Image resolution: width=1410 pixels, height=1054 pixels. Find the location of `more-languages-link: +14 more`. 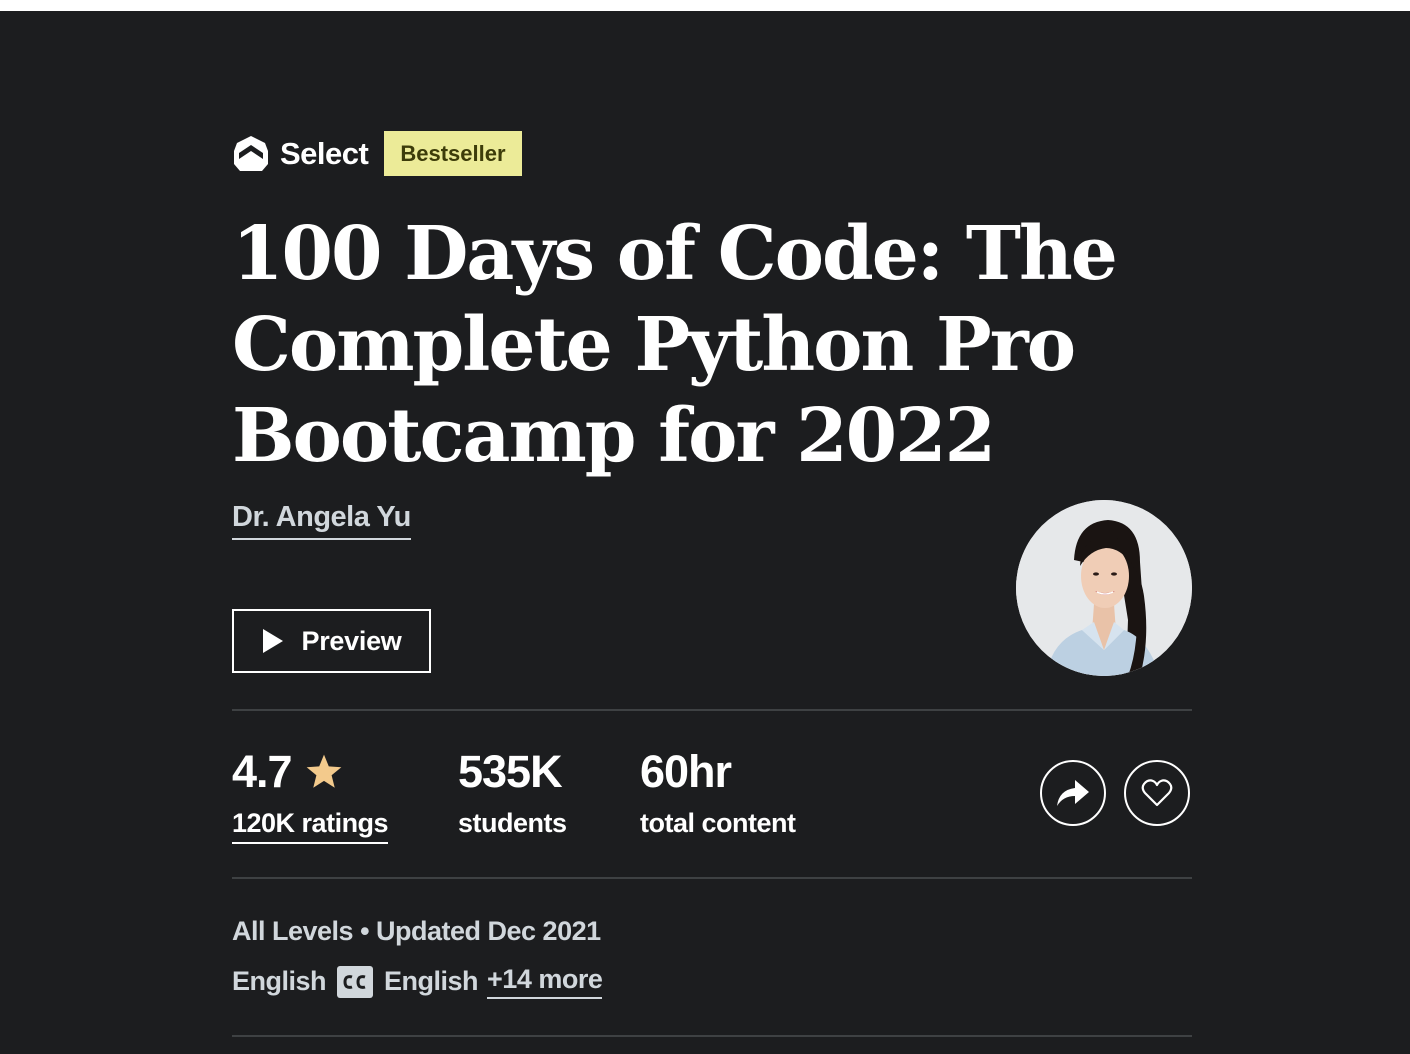

more-languages-link: +14 more is located at coordinates (545, 981).